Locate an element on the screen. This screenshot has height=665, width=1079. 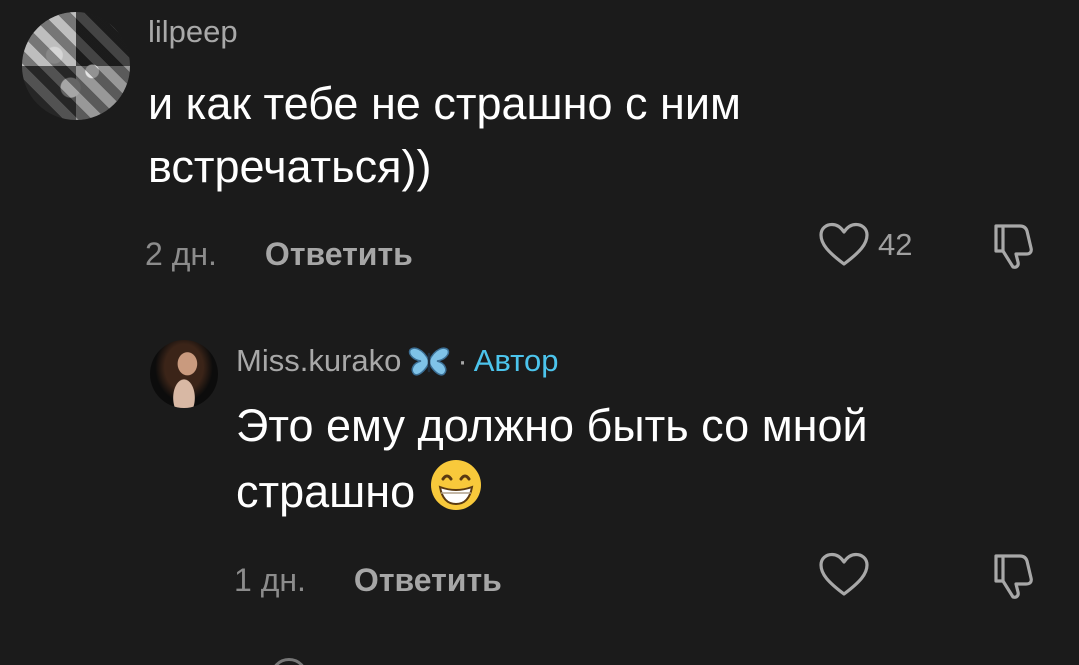
comment-meta: 1 дн. Ответить is located at coordinates (368, 580).